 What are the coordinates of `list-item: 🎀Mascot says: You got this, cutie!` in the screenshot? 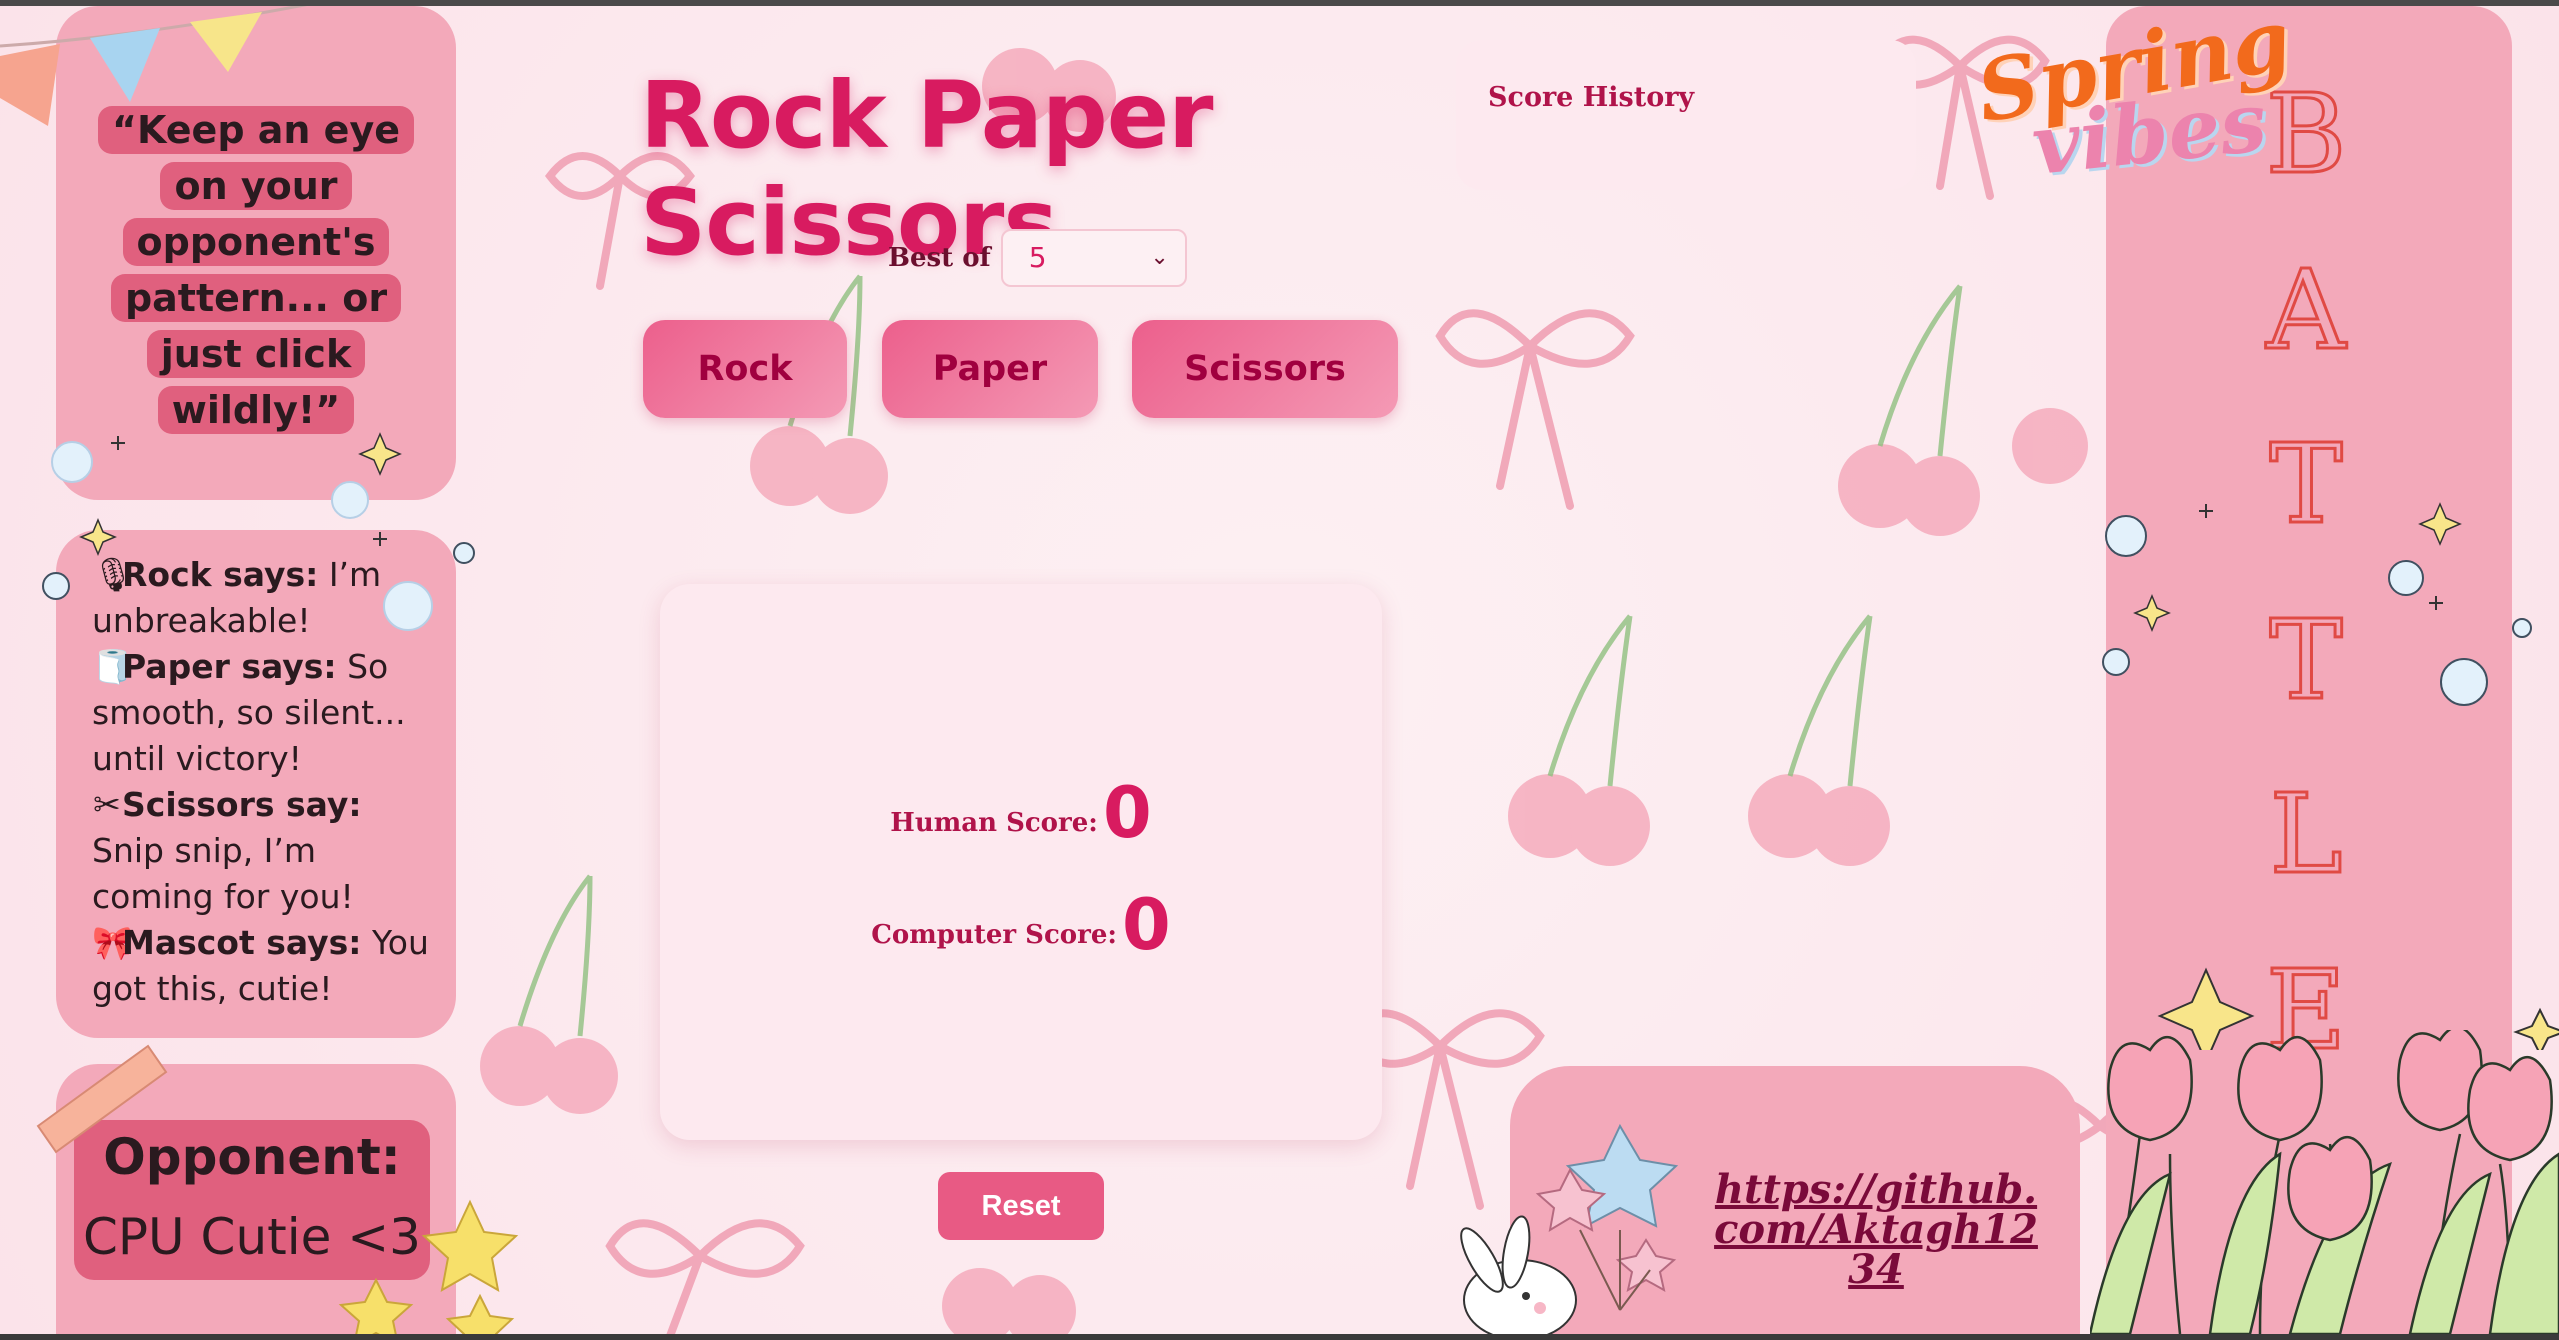 It's located at (267, 966).